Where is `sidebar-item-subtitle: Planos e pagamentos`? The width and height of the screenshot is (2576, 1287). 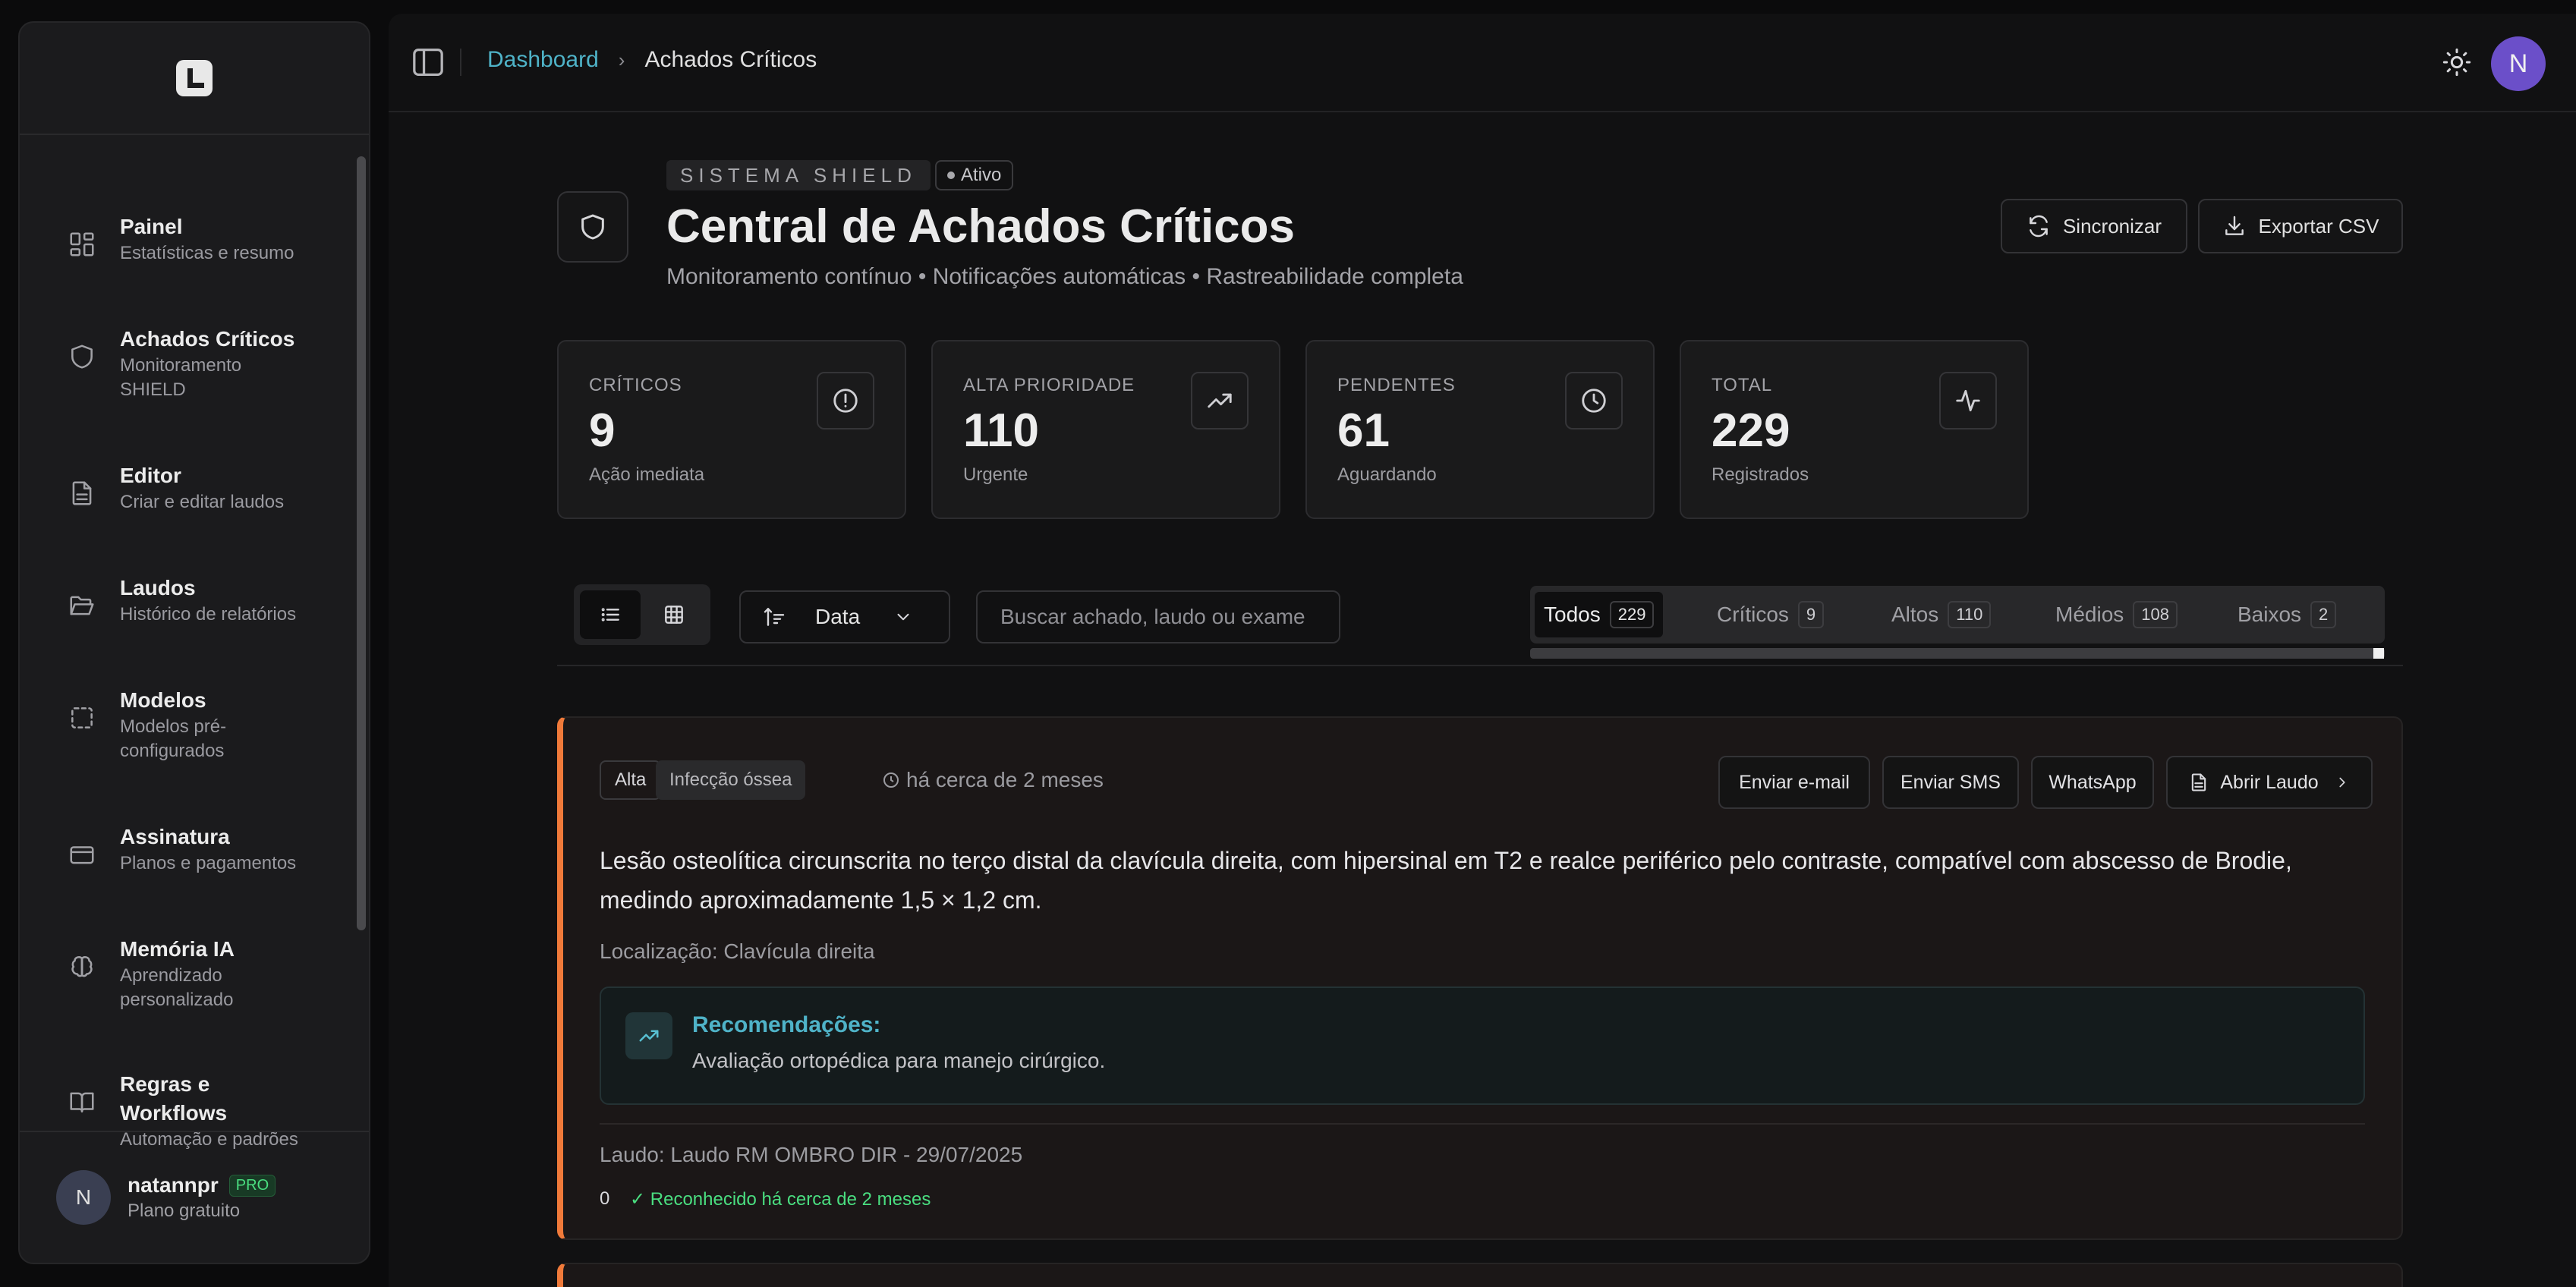
sidebar-item-subtitle: Planos e pagamentos is located at coordinates (208, 863).